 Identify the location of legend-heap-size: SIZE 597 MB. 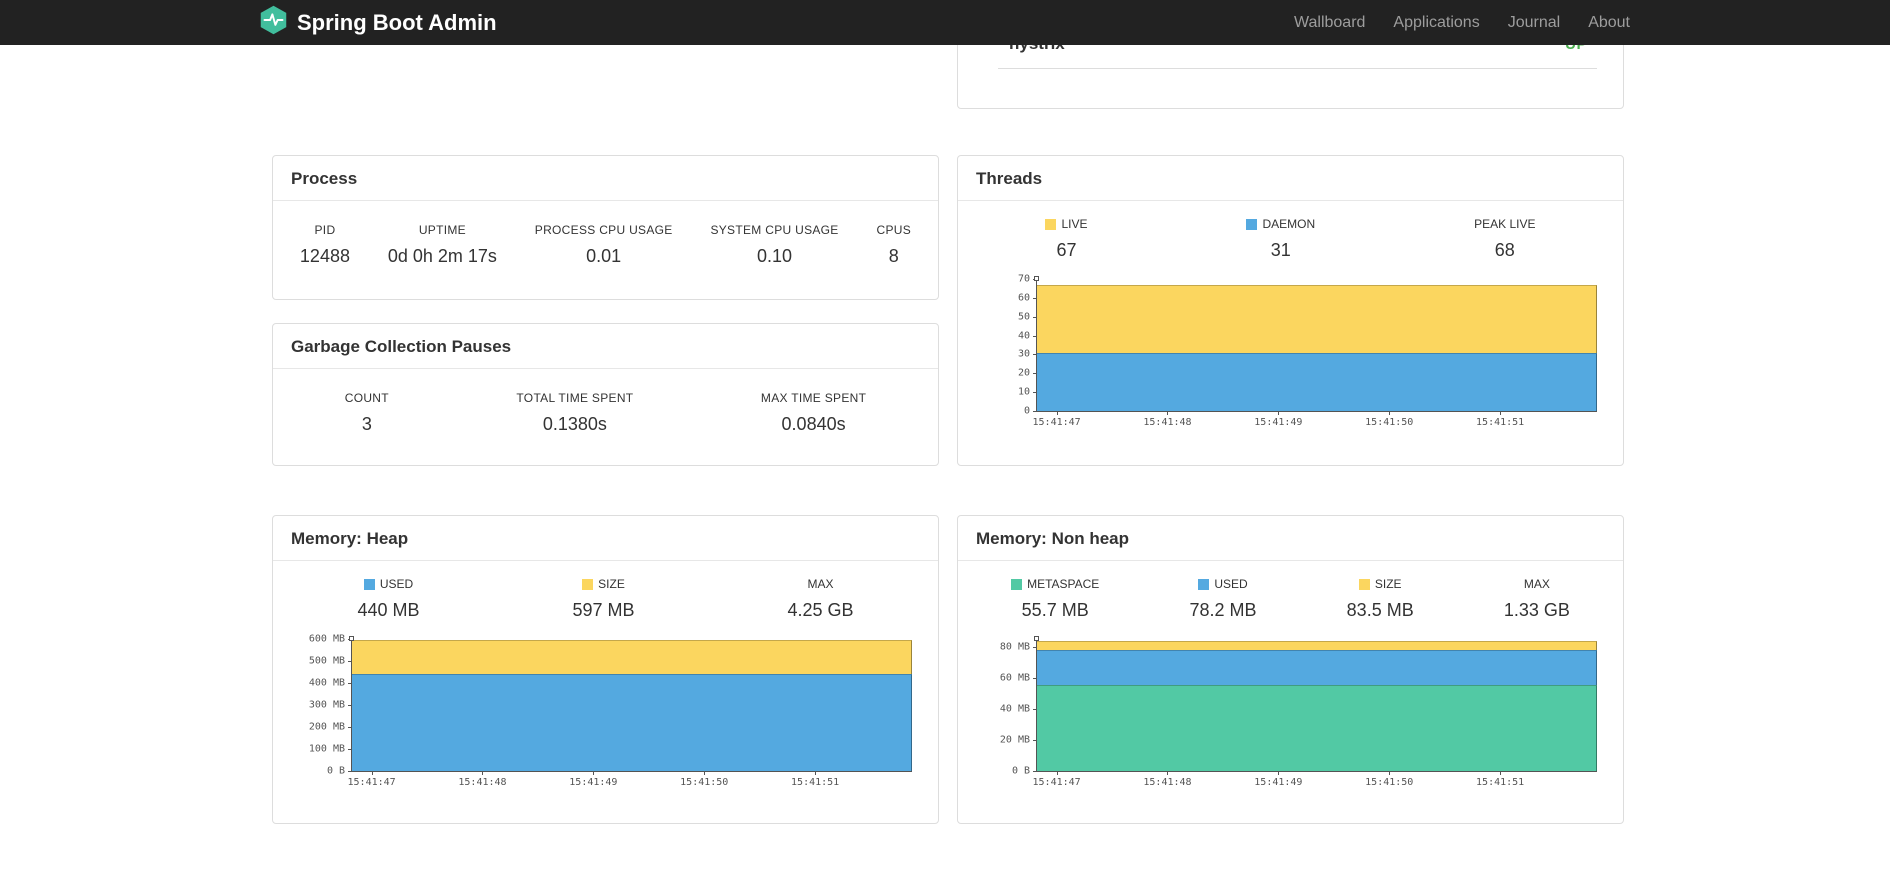
(603, 599).